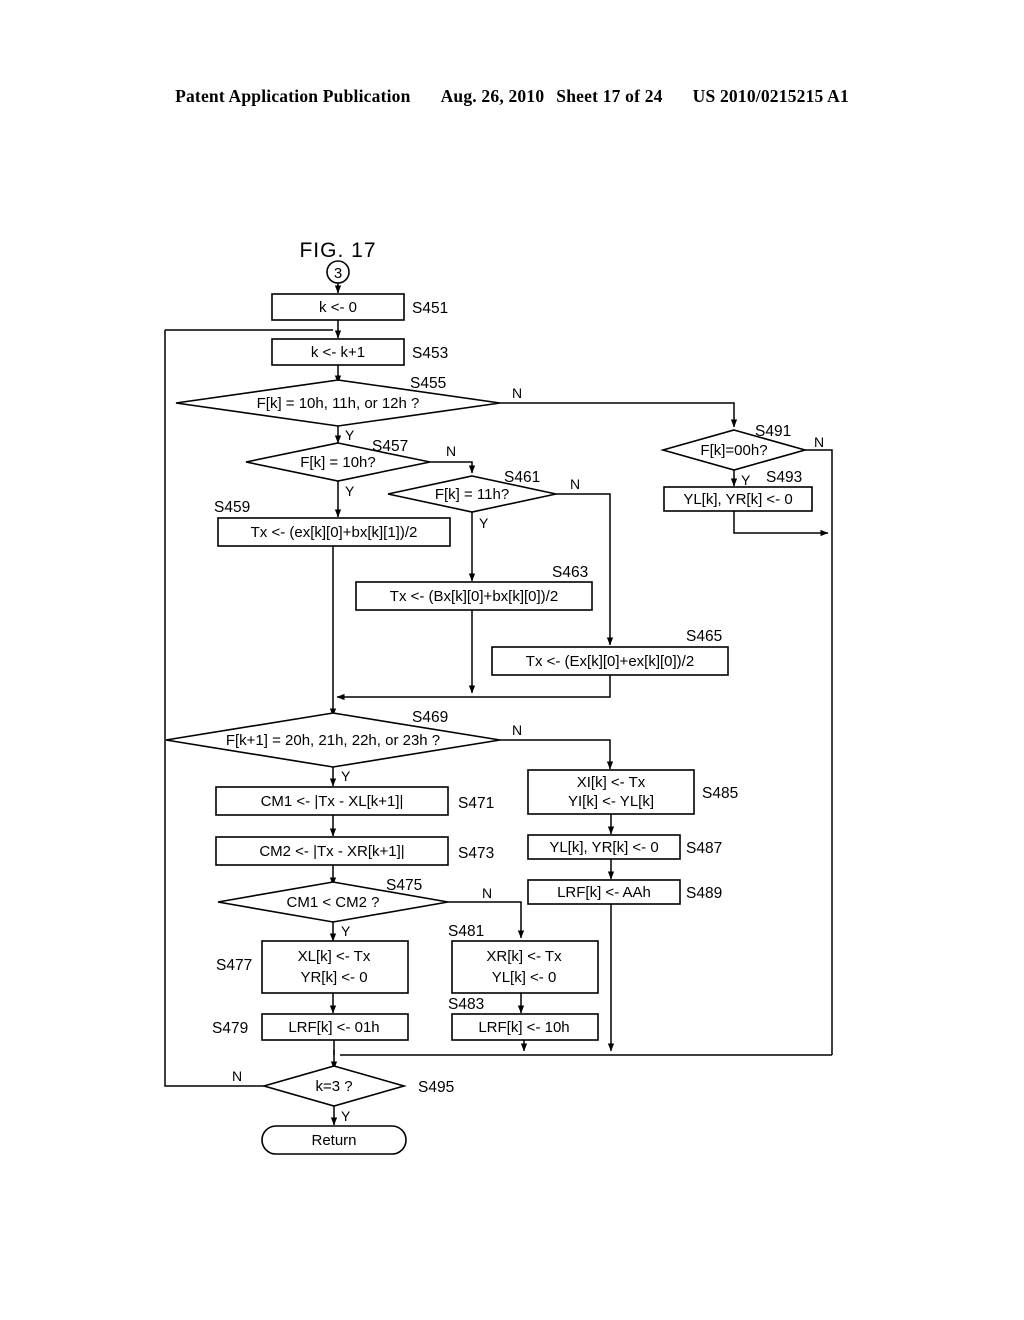 The height and width of the screenshot is (1320, 1024). I want to click on branch-y-s461: Y, so click(484, 523).